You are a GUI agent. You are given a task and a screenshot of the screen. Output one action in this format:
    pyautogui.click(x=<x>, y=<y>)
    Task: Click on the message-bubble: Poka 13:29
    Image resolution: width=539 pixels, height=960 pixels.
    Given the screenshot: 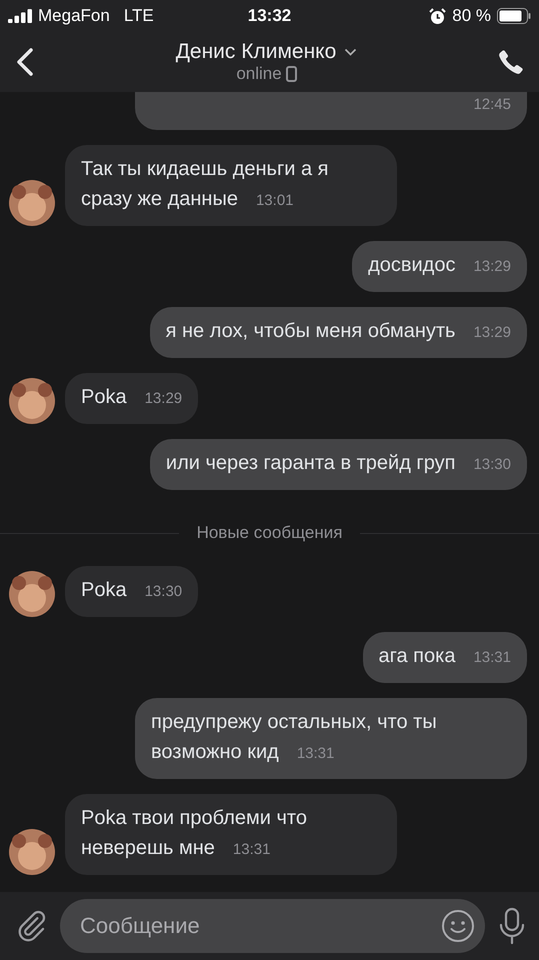 What is the action you would take?
    pyautogui.click(x=131, y=398)
    